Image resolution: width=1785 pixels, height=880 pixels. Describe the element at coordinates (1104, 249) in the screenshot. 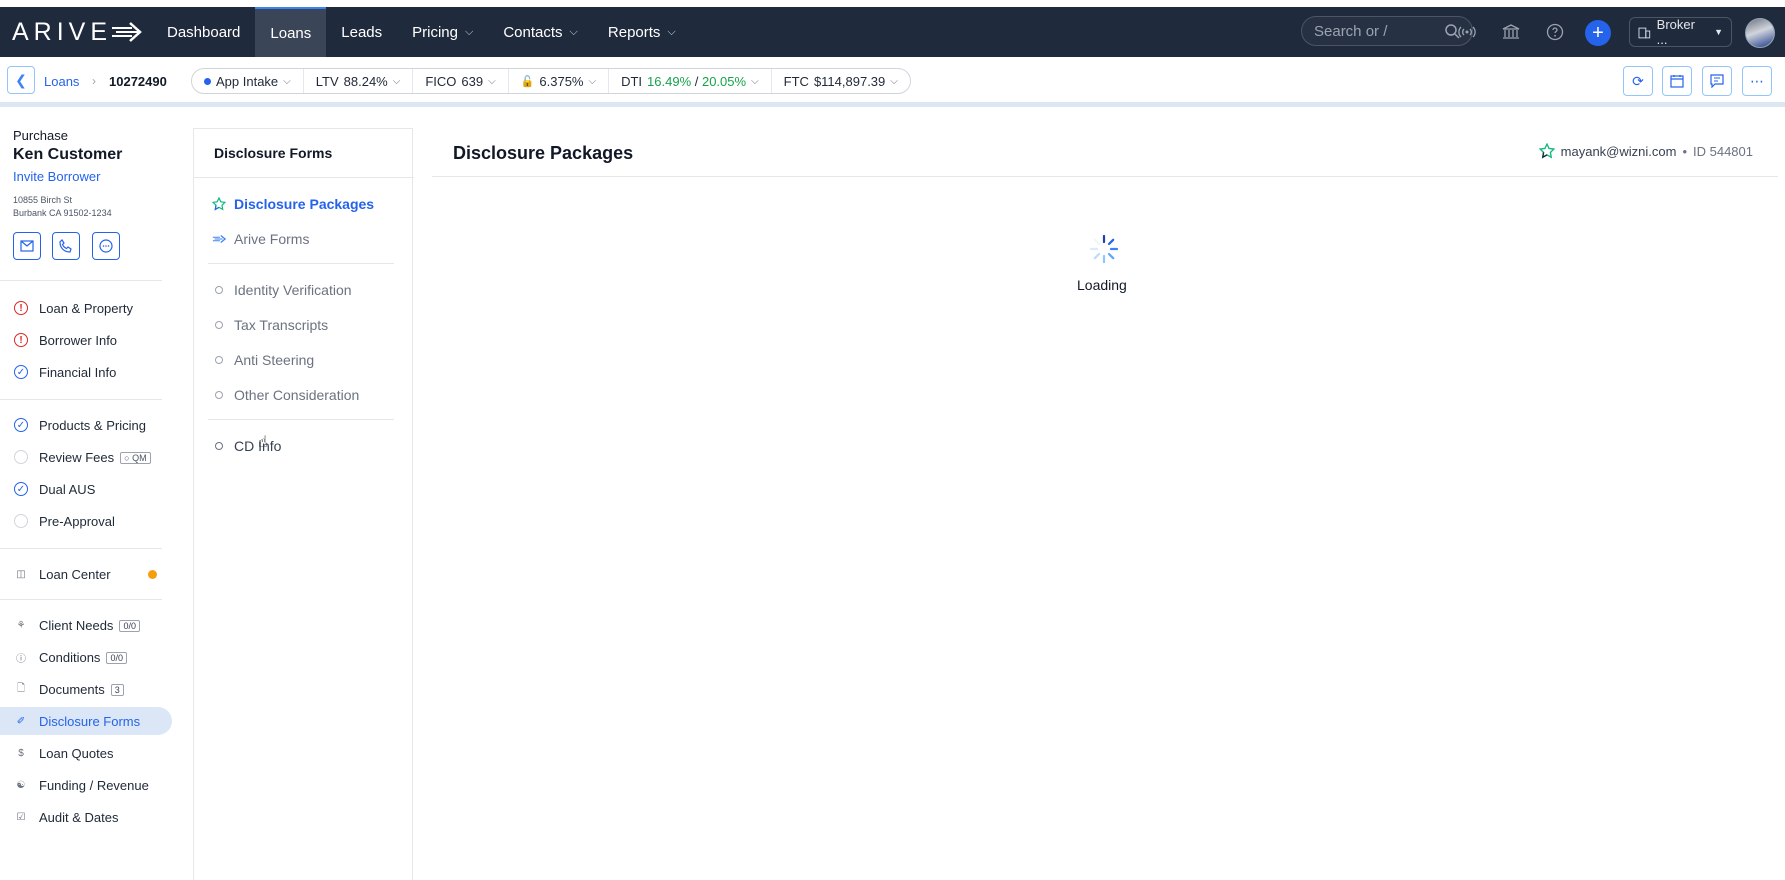

I see `loading-spinner-icon` at that location.